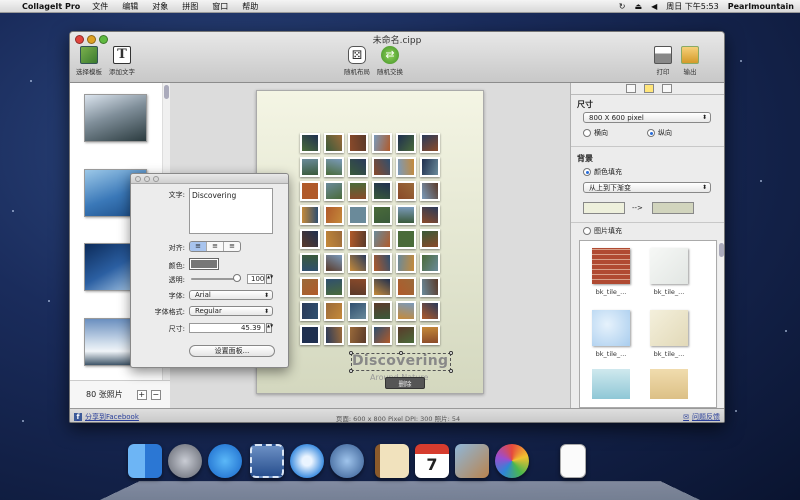 This screenshot has width=800, height=500. I want to click on image-fill-radio: 图片填充, so click(602, 231).